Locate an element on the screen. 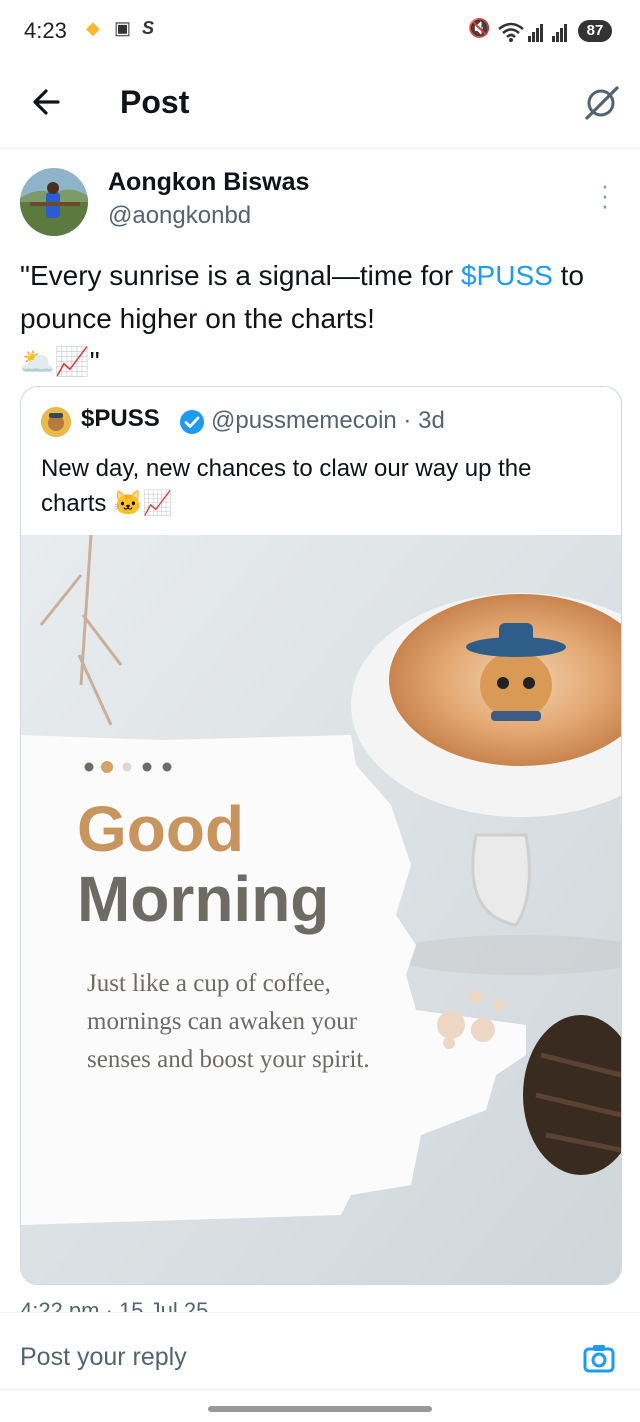 This screenshot has width=640, height=1422. quote-handle: @pussmemecoin · 3d is located at coordinates (328, 420).